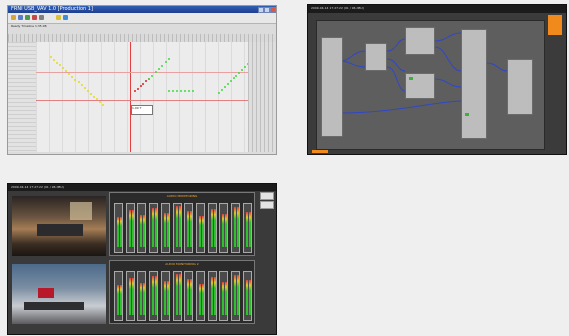 Image resolution: width=569 pixels, height=336 pixels. What do you see at coordinates (267, 196) in the screenshot?
I see `config-button` at bounding box center [267, 196].